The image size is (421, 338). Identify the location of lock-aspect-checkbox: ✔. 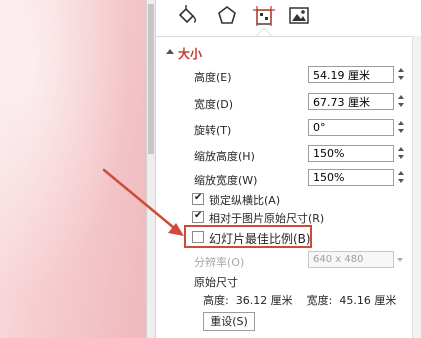
(198, 198).